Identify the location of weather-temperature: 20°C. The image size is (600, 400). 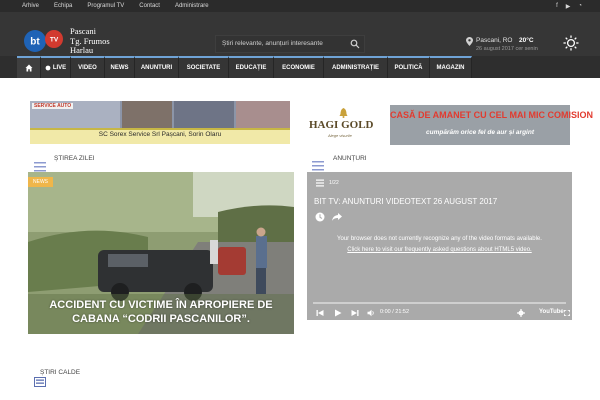
(526, 40).